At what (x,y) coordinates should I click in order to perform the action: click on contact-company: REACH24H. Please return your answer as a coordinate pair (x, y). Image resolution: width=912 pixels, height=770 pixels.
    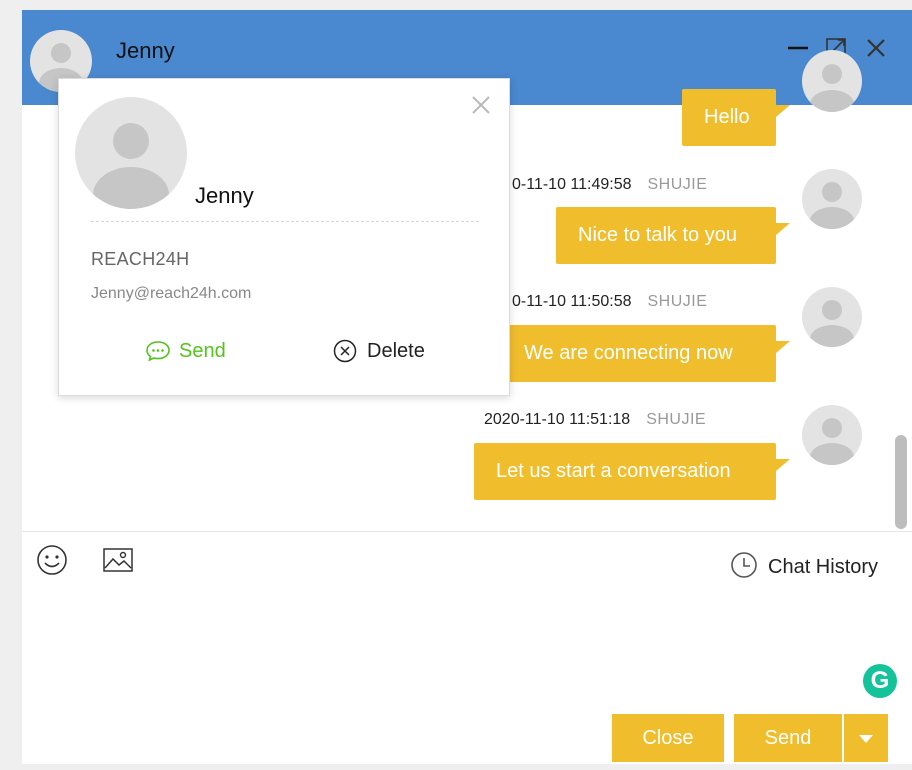
    Looking at the image, I should click on (140, 259).